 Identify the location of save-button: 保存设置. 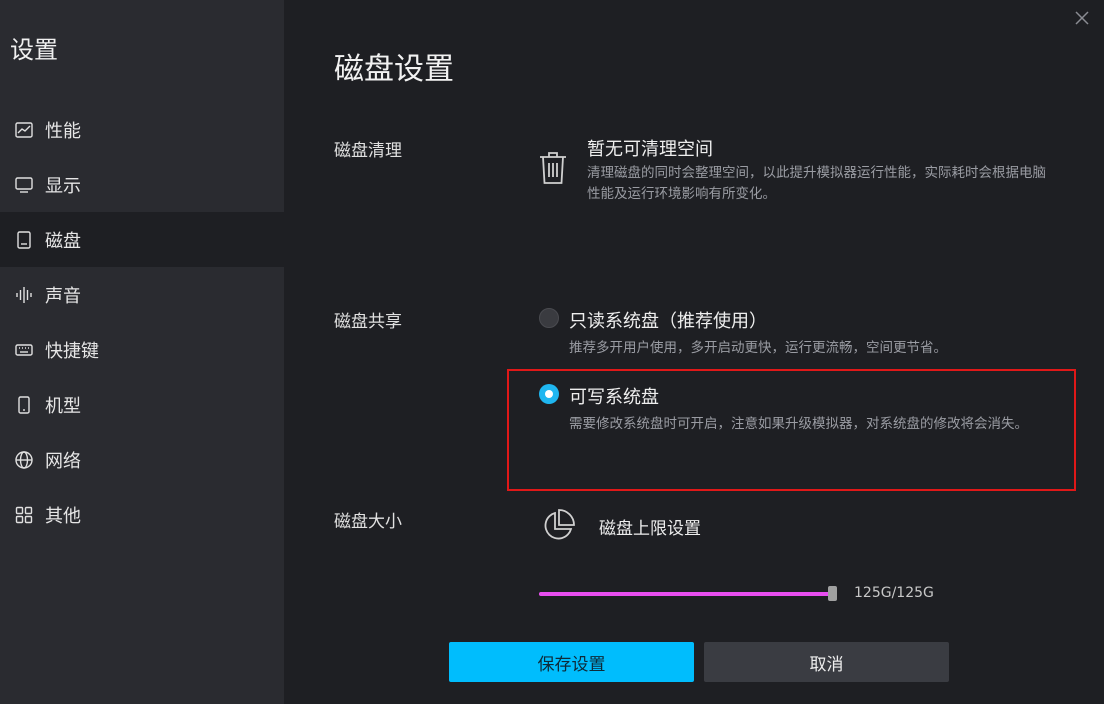
(571, 662).